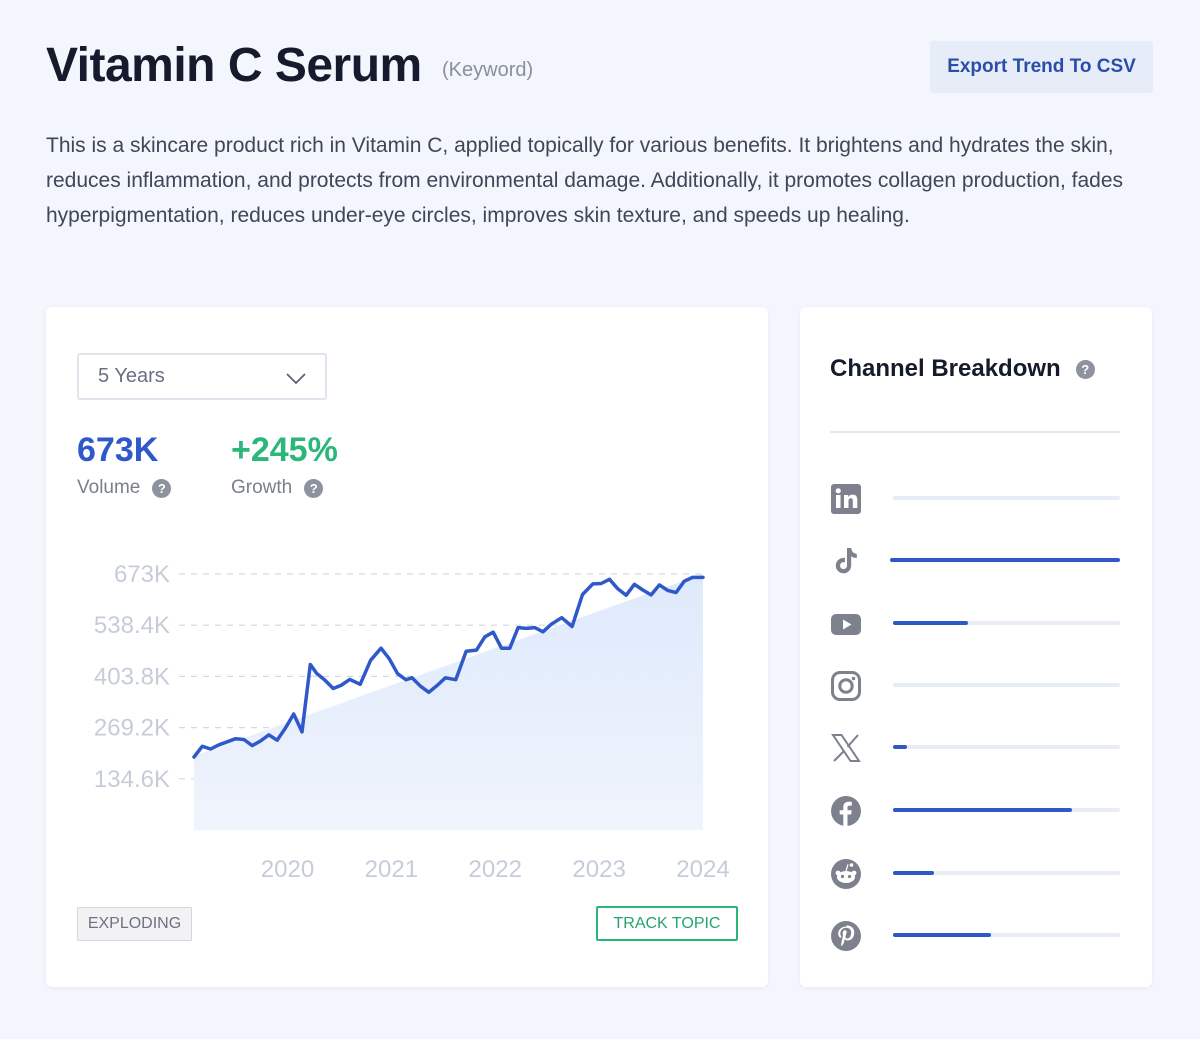  What do you see at coordinates (846, 748) in the screenshot?
I see `x-icon` at bounding box center [846, 748].